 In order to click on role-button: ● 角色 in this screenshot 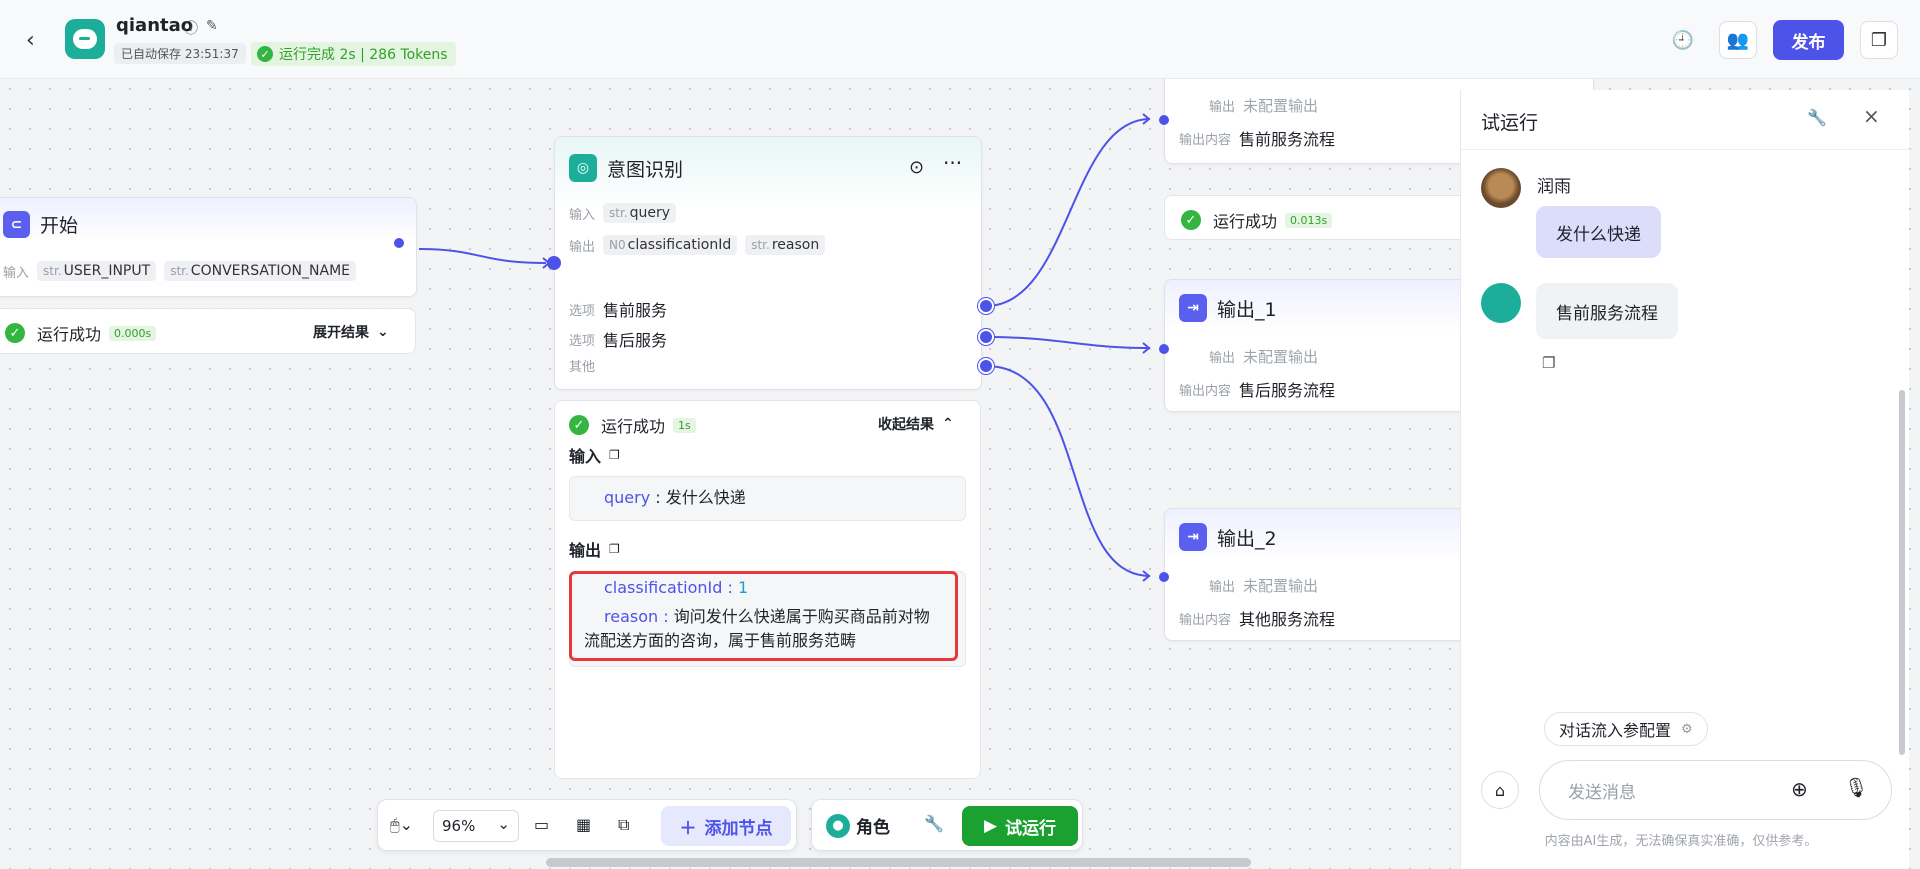, I will do `click(858, 825)`.